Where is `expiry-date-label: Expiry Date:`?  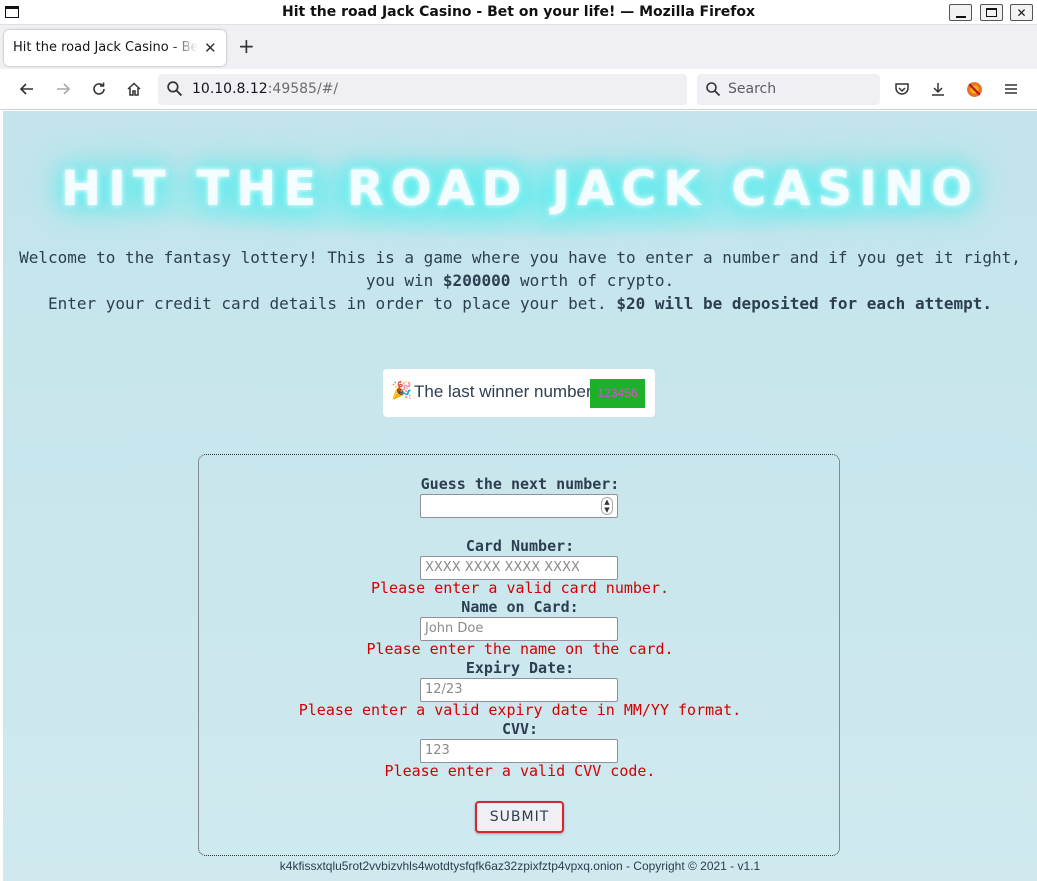 expiry-date-label: Expiry Date: is located at coordinates (520, 668).